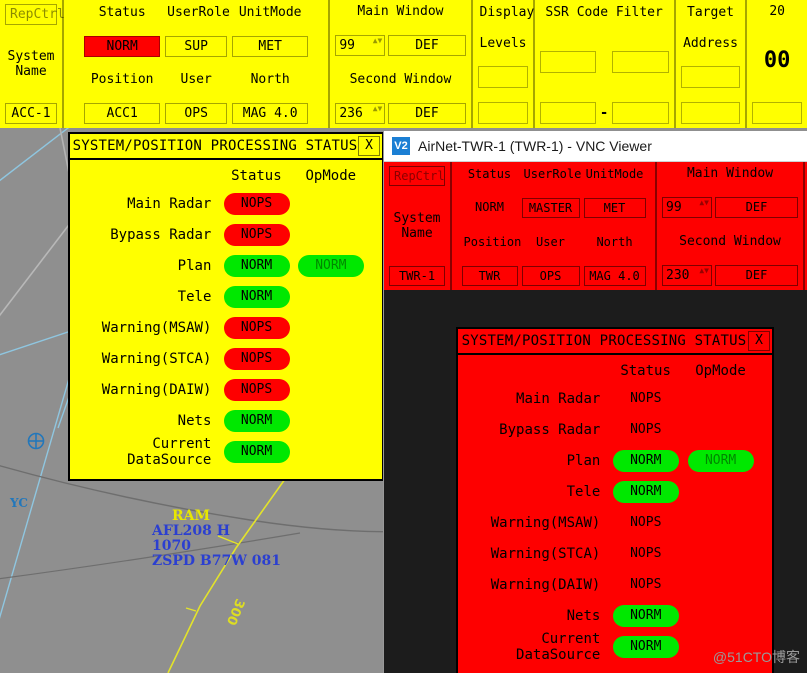 The width and height of the screenshot is (807, 673). What do you see at coordinates (712, 64) in the screenshot?
I see `header-target-address-section: Target Address` at bounding box center [712, 64].